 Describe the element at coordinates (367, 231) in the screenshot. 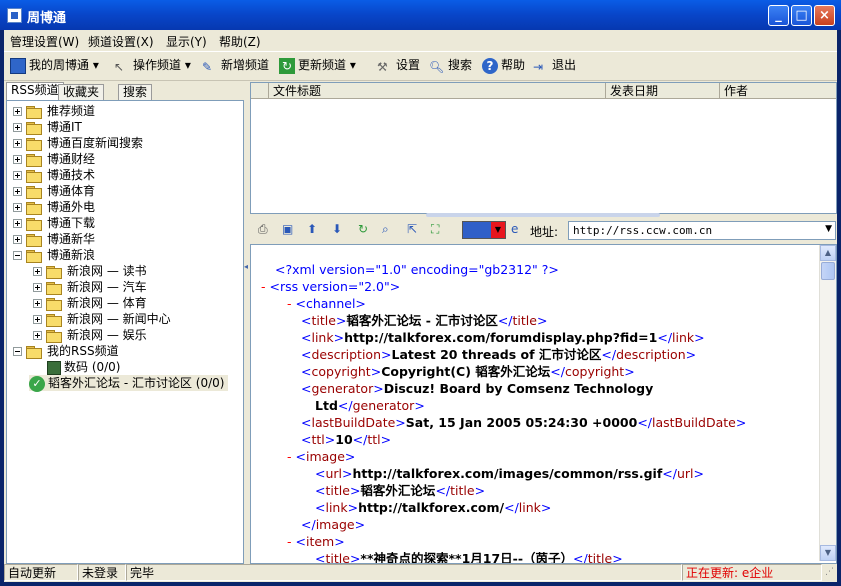

I see `refresh-icon: ↻` at that location.